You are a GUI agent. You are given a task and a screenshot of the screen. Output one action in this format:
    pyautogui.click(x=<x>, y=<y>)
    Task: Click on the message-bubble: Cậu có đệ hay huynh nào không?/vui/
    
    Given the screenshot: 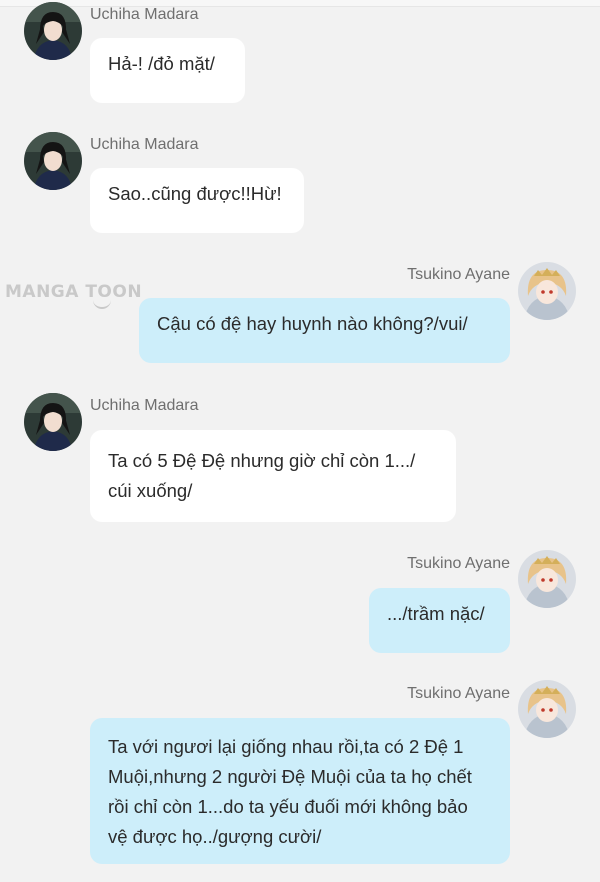 What is the action you would take?
    pyautogui.click(x=324, y=330)
    